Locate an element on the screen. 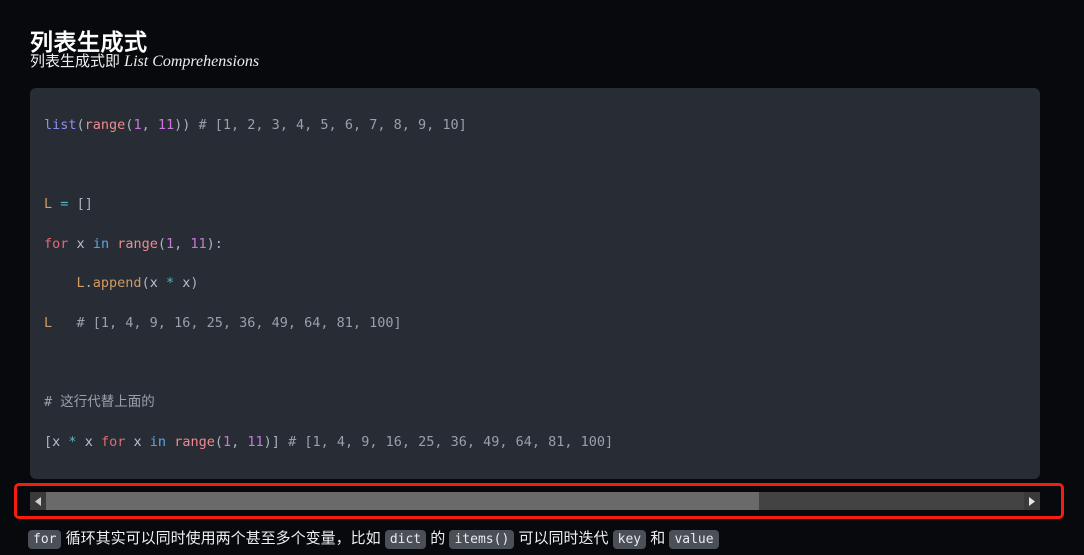 Image resolution: width=1084 pixels, height=555 pixels. code-line: # 这行代替上面的 is located at coordinates (99, 401).